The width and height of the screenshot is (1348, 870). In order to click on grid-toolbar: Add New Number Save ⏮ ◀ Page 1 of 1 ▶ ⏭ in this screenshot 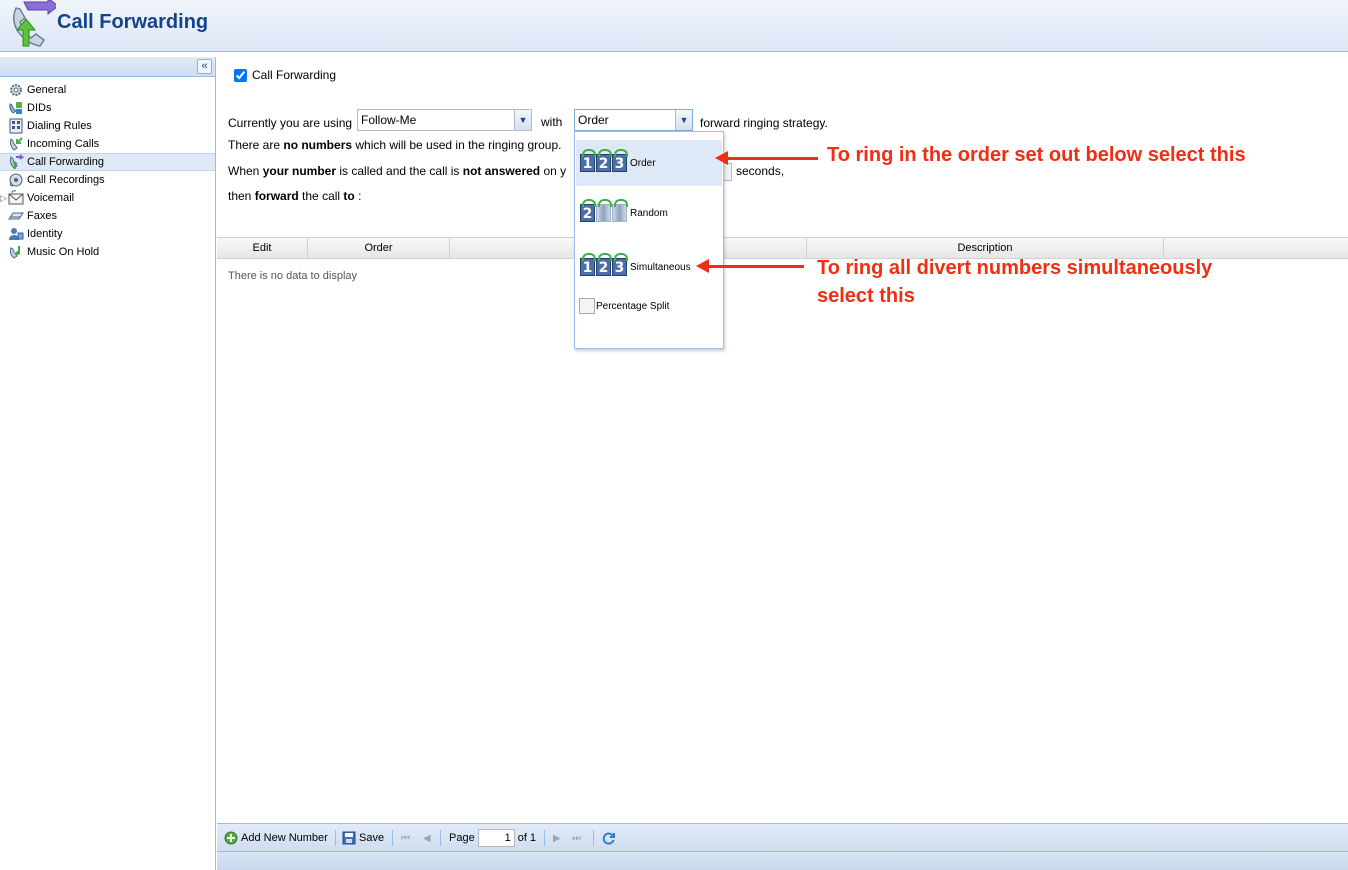, I will do `click(782, 837)`.